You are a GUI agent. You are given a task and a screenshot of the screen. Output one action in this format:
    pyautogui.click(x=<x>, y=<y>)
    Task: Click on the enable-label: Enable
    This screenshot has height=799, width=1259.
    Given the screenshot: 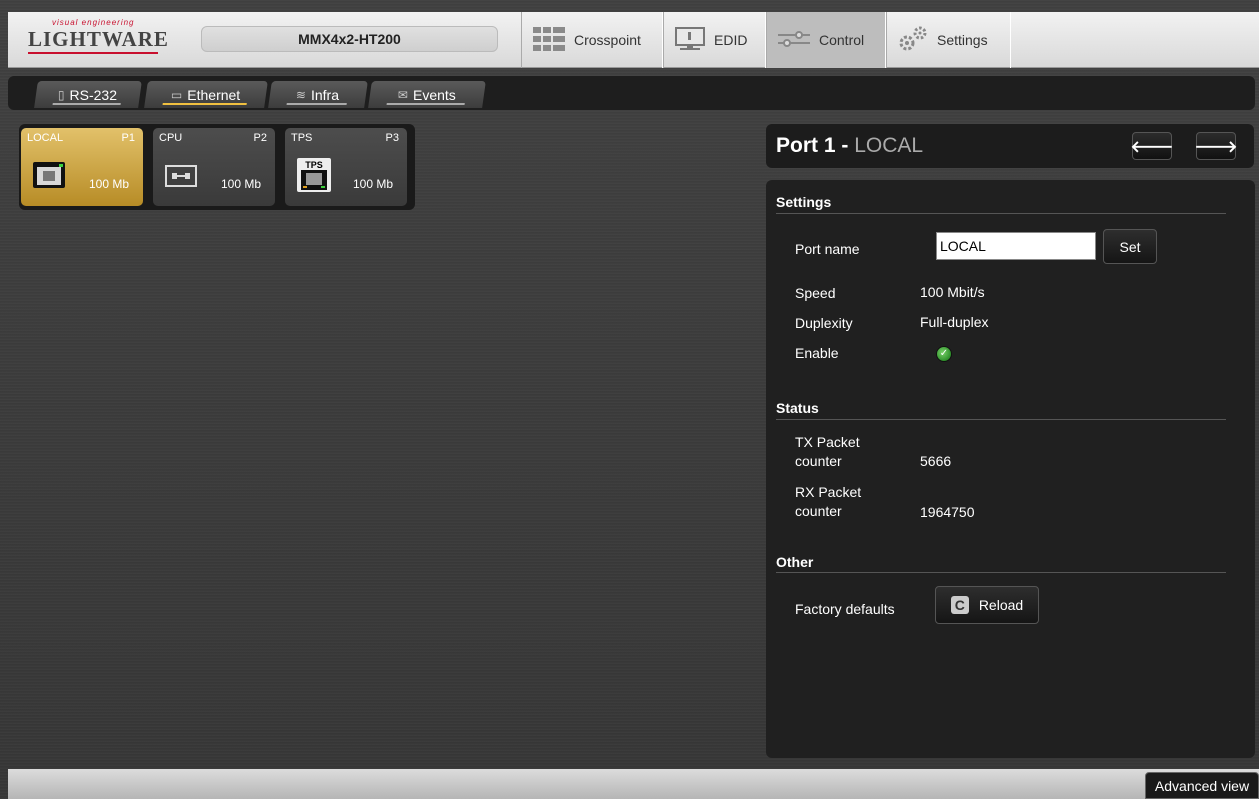 What is the action you would take?
    pyautogui.click(x=817, y=353)
    